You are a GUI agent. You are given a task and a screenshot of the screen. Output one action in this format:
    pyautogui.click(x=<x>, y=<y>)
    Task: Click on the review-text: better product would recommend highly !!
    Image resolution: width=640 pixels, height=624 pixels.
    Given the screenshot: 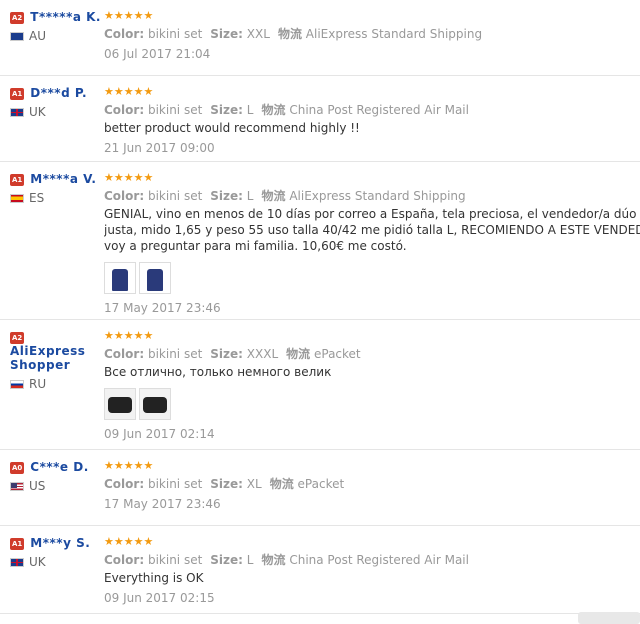 What is the action you would take?
    pyautogui.click(x=232, y=128)
    